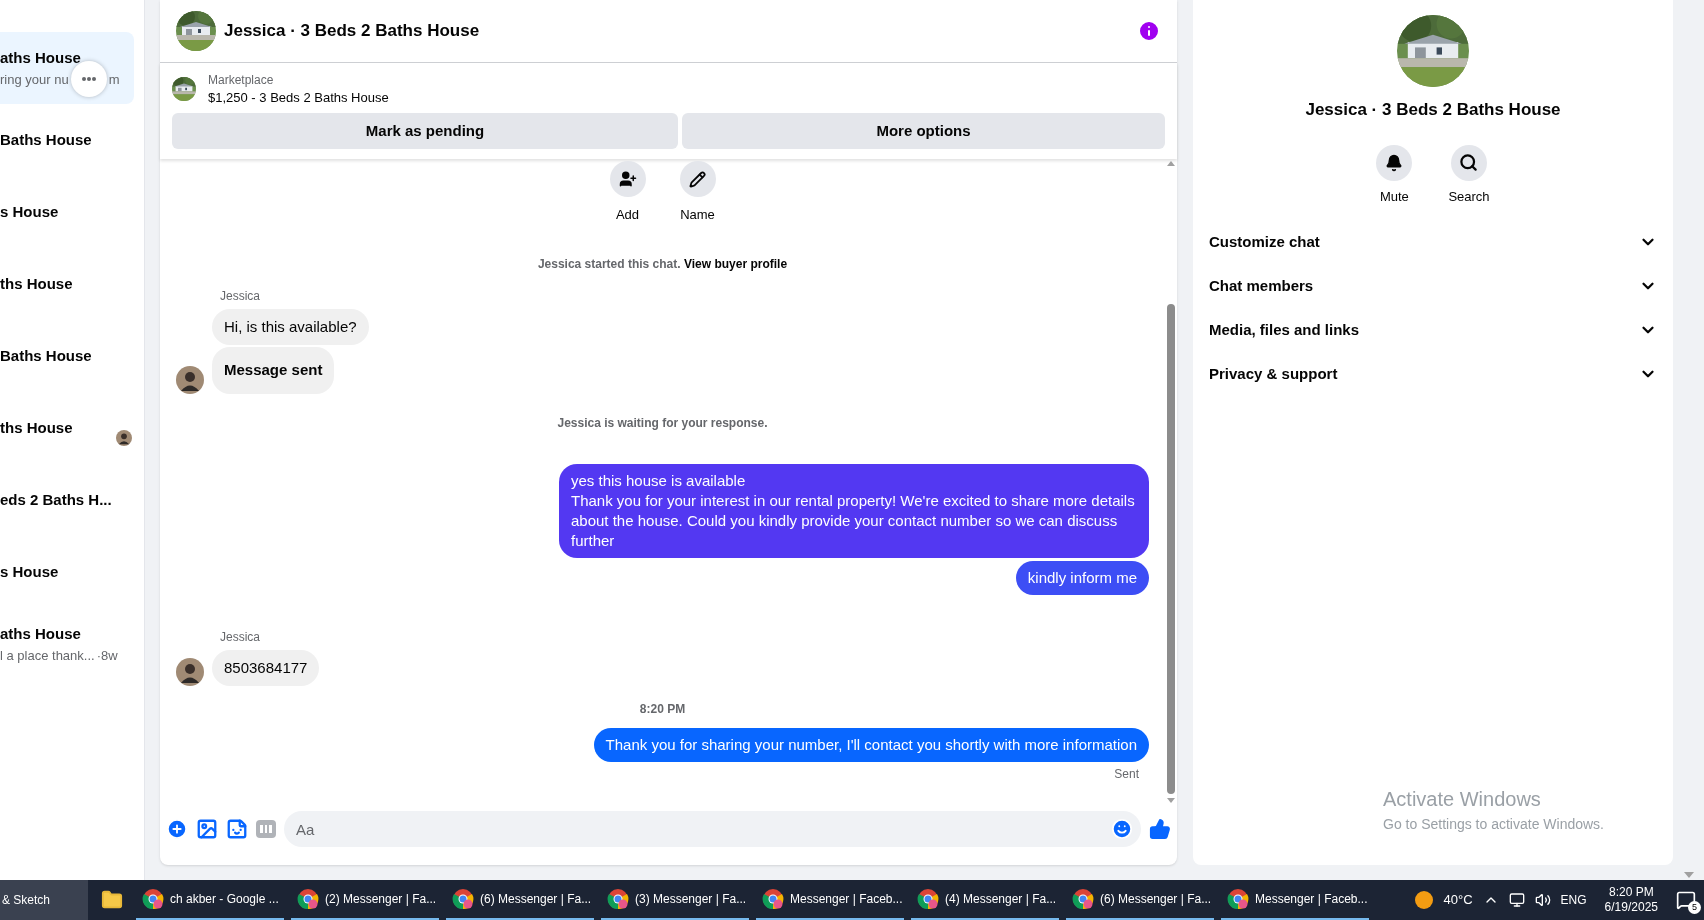 This screenshot has width=1704, height=920. I want to click on conversation-item: aths House ring your nu m, so click(67, 68).